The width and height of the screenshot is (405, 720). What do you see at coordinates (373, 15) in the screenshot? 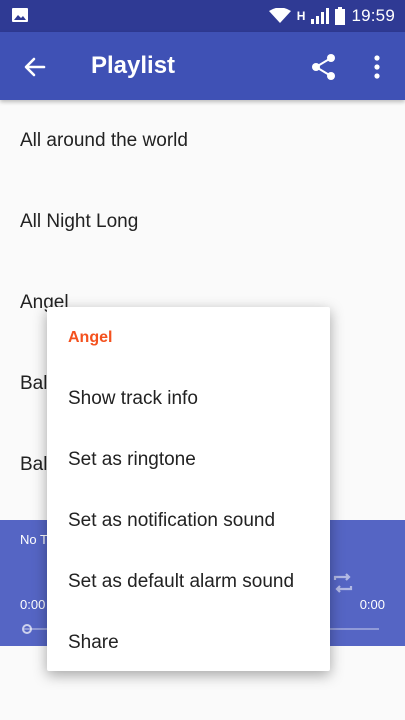
I see `clock: 19:59` at bounding box center [373, 15].